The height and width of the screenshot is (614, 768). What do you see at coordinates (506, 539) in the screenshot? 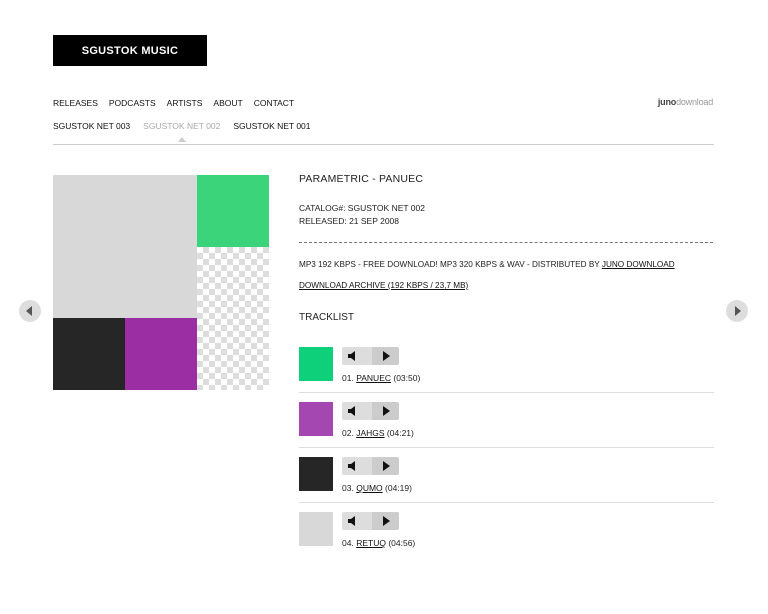
I see `track-row: 04. RETUQ (04:56)` at bounding box center [506, 539].